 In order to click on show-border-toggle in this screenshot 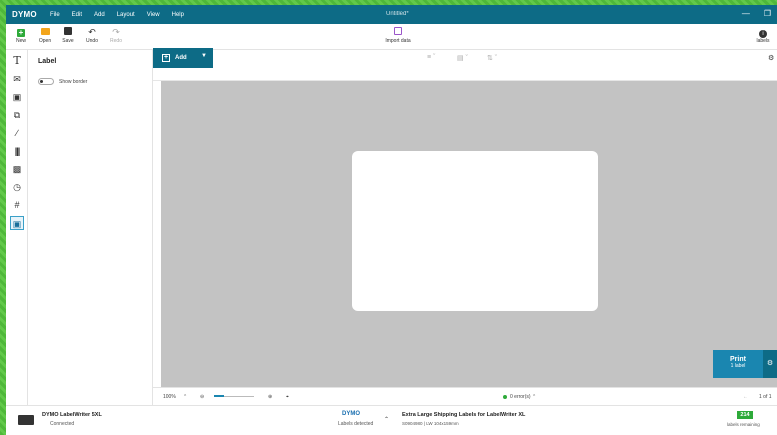, I will do `click(46, 81)`.